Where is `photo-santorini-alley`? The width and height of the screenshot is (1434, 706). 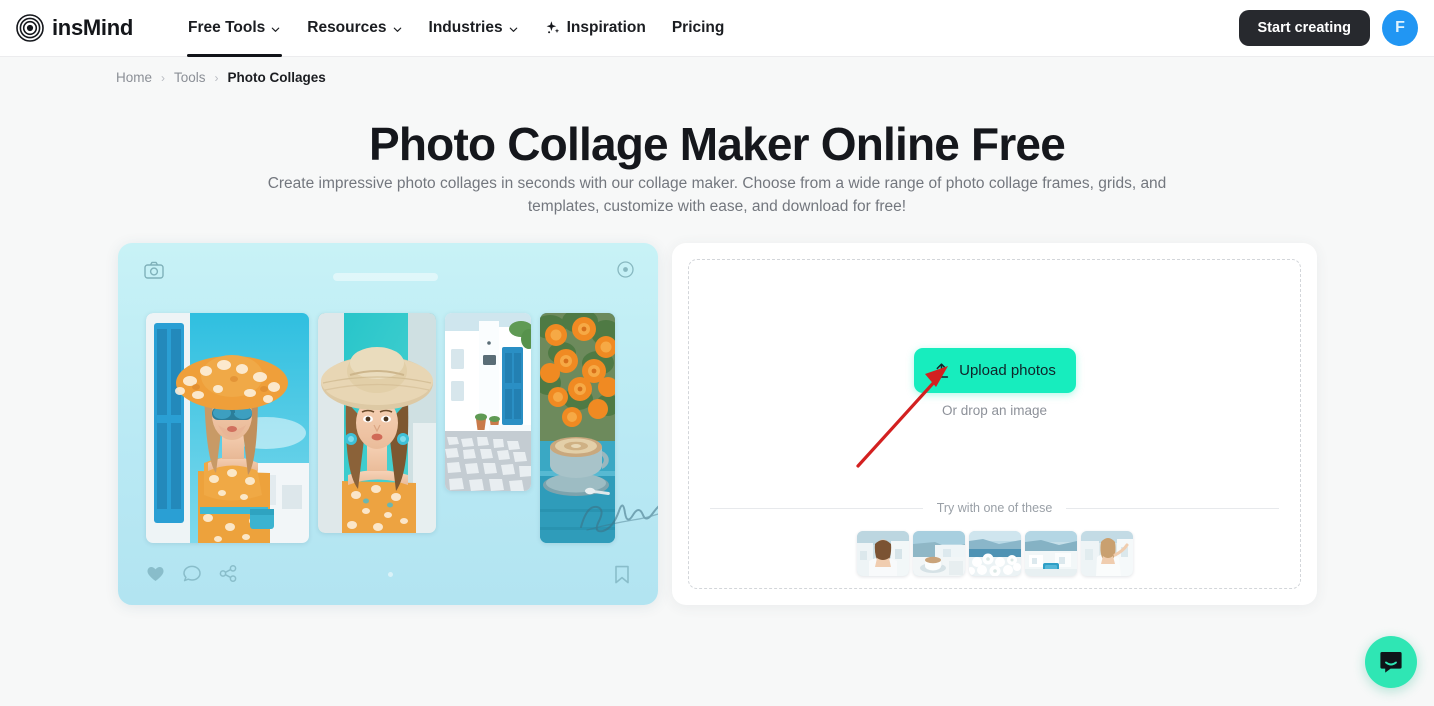
photo-santorini-alley is located at coordinates (488, 402).